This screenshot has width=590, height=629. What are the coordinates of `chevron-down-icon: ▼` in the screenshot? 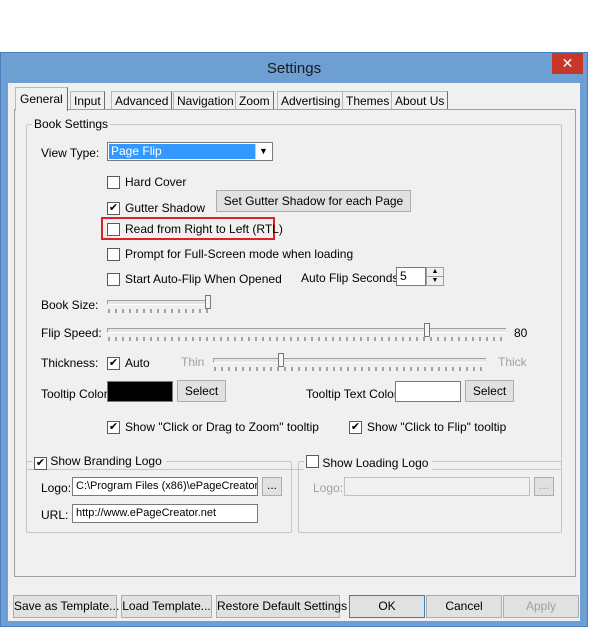 It's located at (263, 151).